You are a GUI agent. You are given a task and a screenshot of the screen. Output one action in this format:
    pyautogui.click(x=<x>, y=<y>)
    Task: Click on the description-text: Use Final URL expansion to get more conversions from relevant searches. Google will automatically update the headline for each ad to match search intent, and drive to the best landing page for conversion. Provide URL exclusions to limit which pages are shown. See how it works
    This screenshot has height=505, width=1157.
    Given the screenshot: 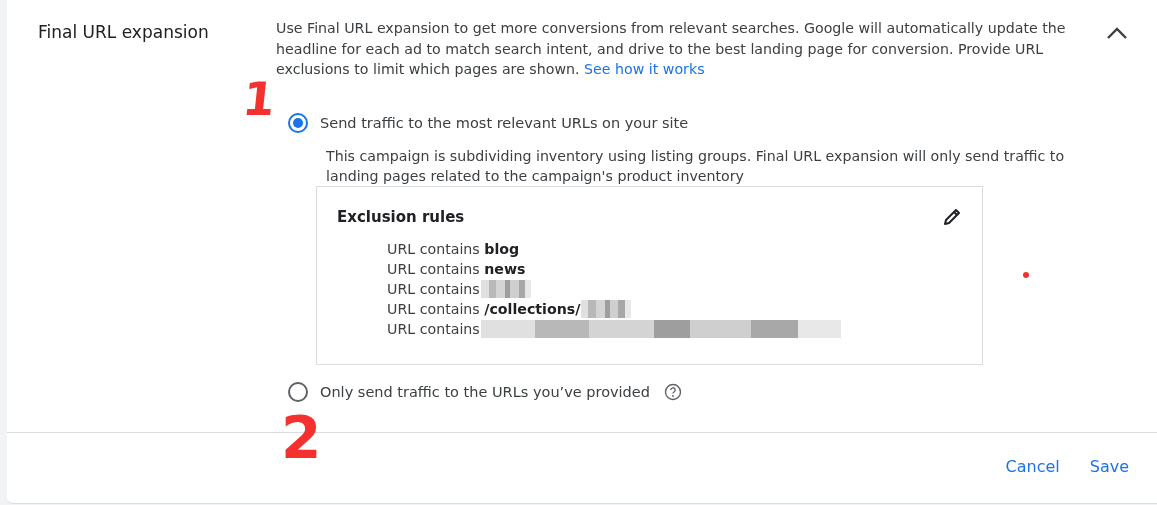 What is the action you would take?
    pyautogui.click(x=671, y=49)
    